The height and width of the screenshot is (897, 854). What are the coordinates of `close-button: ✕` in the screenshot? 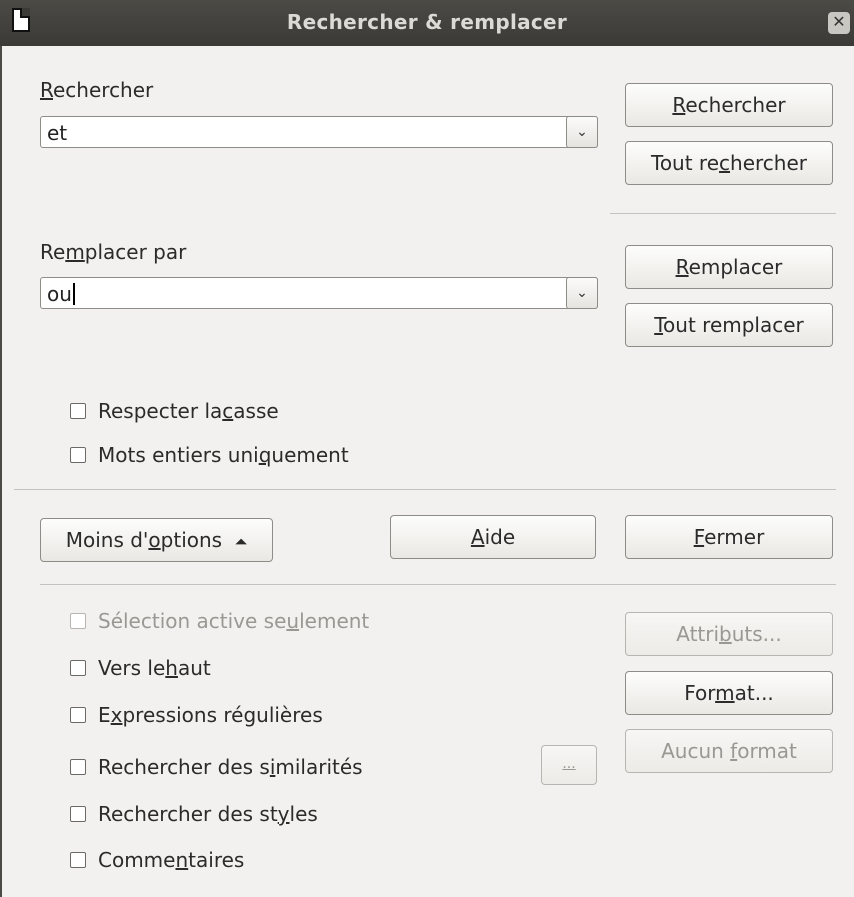 It's located at (839, 23).